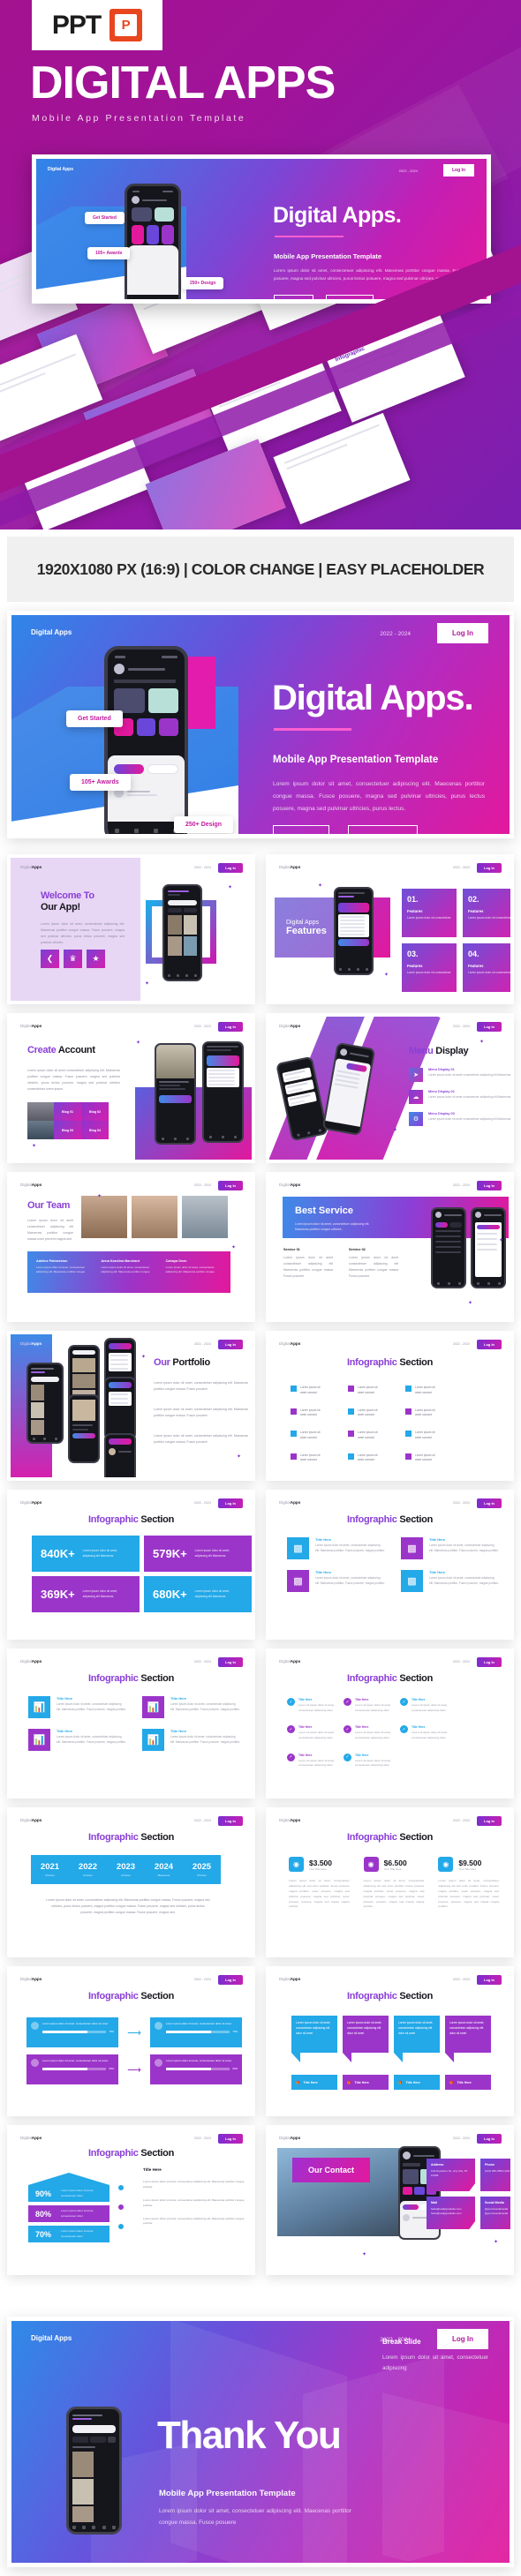 The height and width of the screenshot is (2576, 521). I want to click on price-value: $9.500, so click(470, 1862).